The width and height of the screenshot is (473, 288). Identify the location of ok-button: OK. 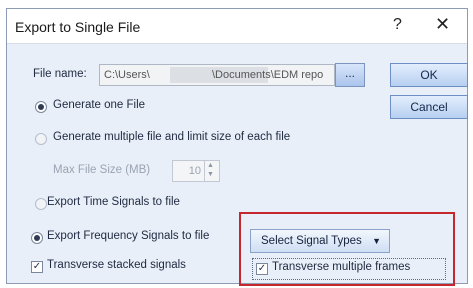
(429, 75).